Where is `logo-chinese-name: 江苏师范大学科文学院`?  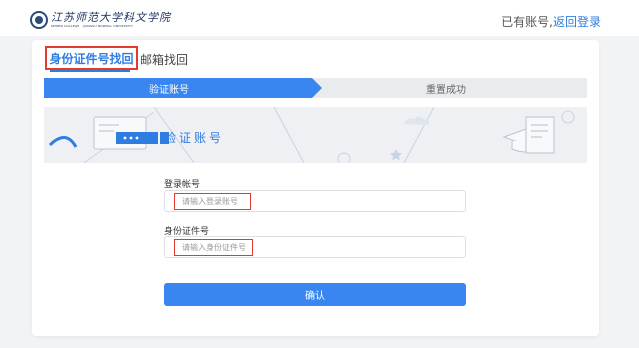
logo-chinese-name: 江苏师范大学科文学院 is located at coordinates (111, 17).